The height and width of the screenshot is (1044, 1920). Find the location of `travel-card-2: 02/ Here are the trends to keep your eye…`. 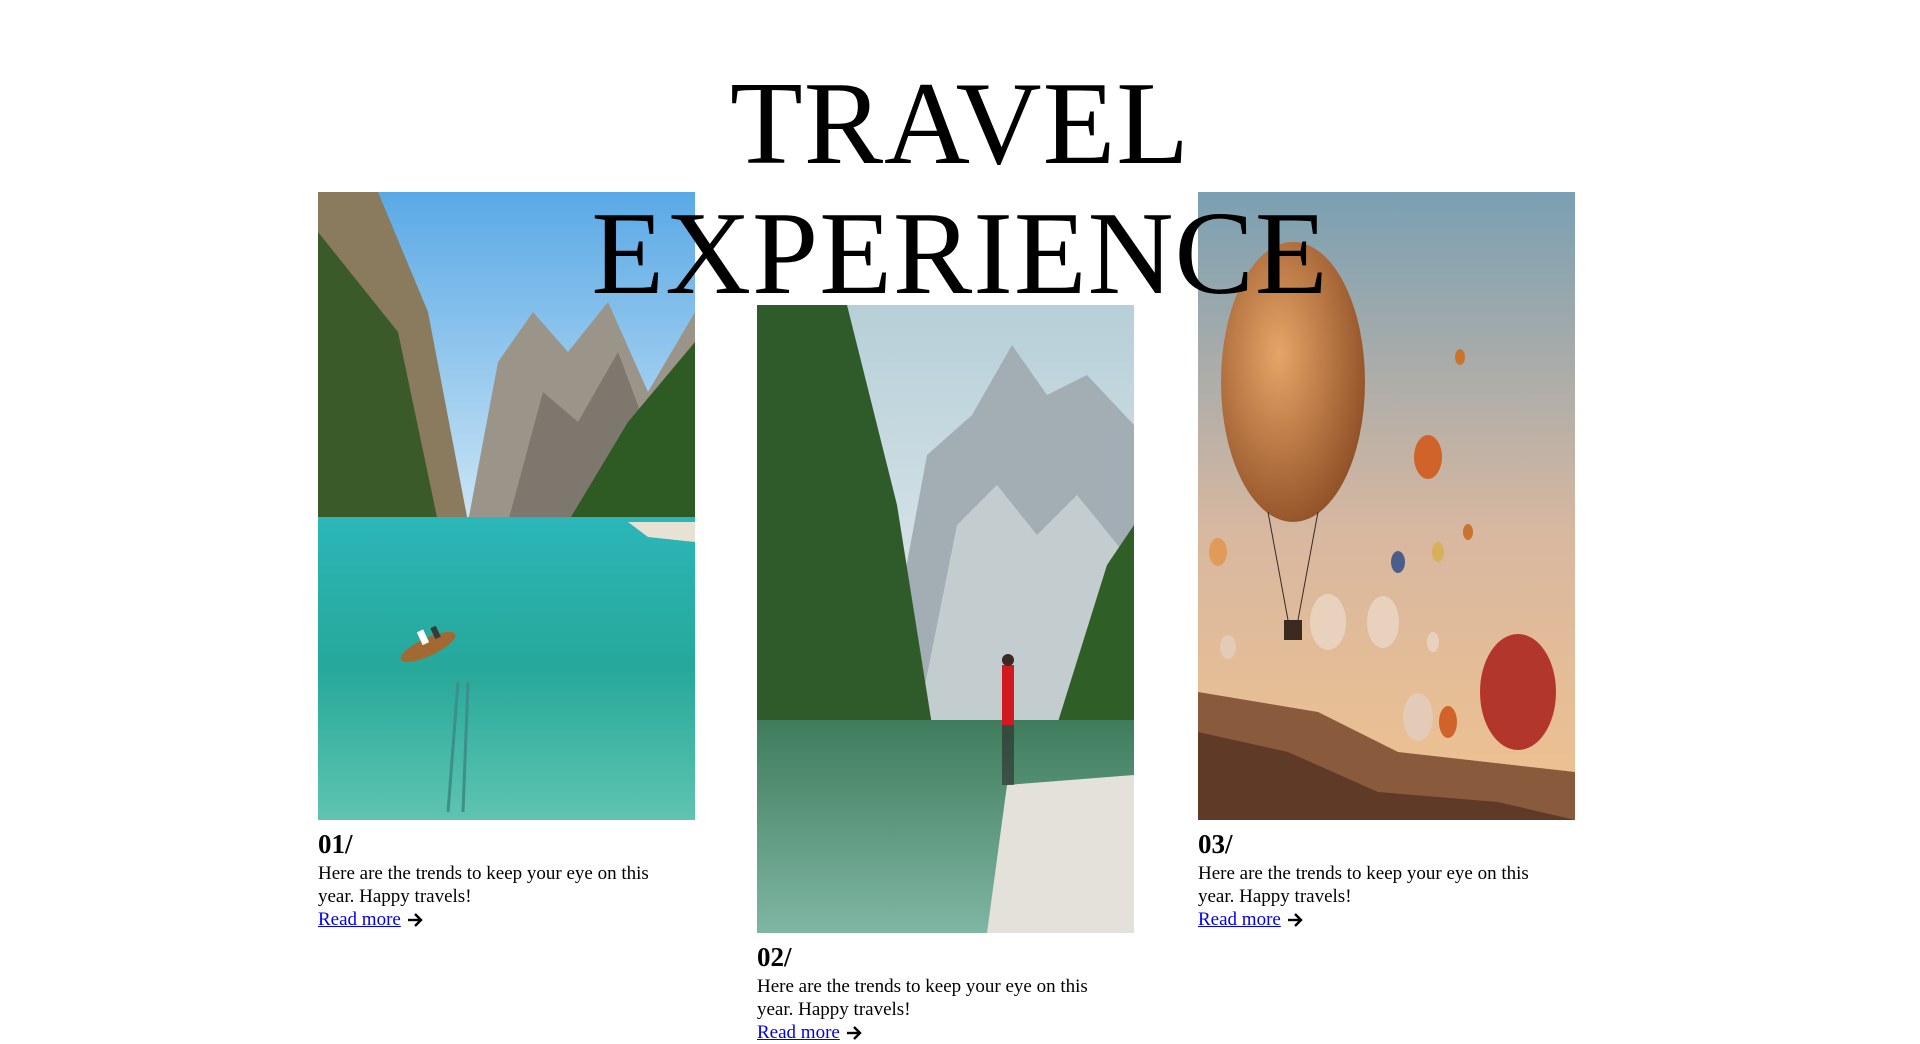

travel-card-2: 02/ Here are the trends to keep your eye… is located at coordinates (945, 674).